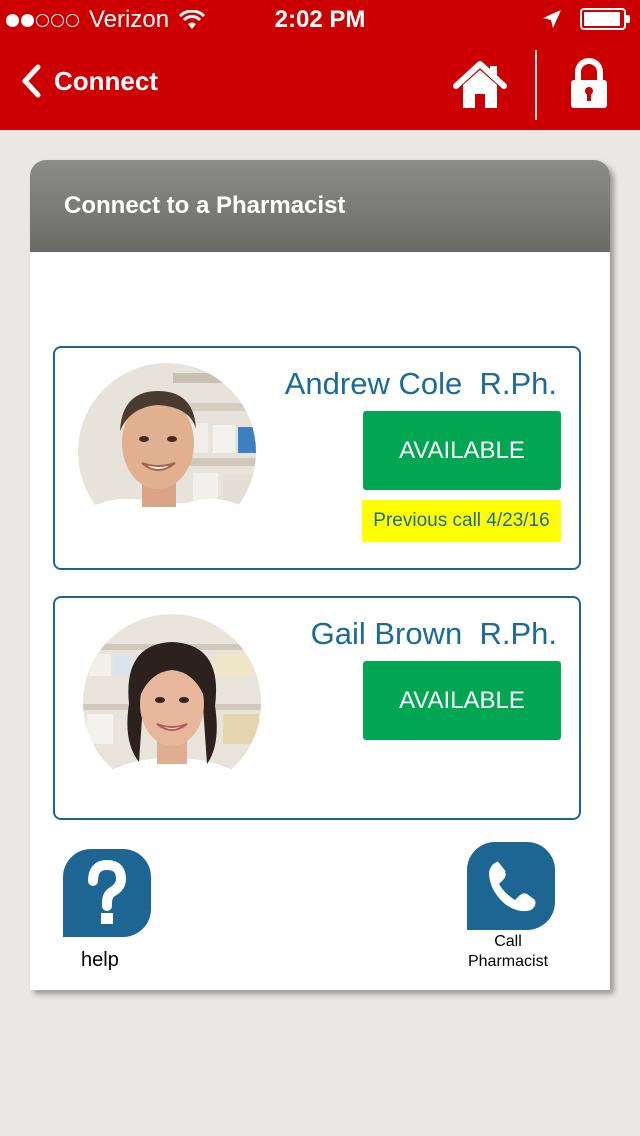  Describe the element at coordinates (552, 19) in the screenshot. I see `location-arrow-icon` at that location.